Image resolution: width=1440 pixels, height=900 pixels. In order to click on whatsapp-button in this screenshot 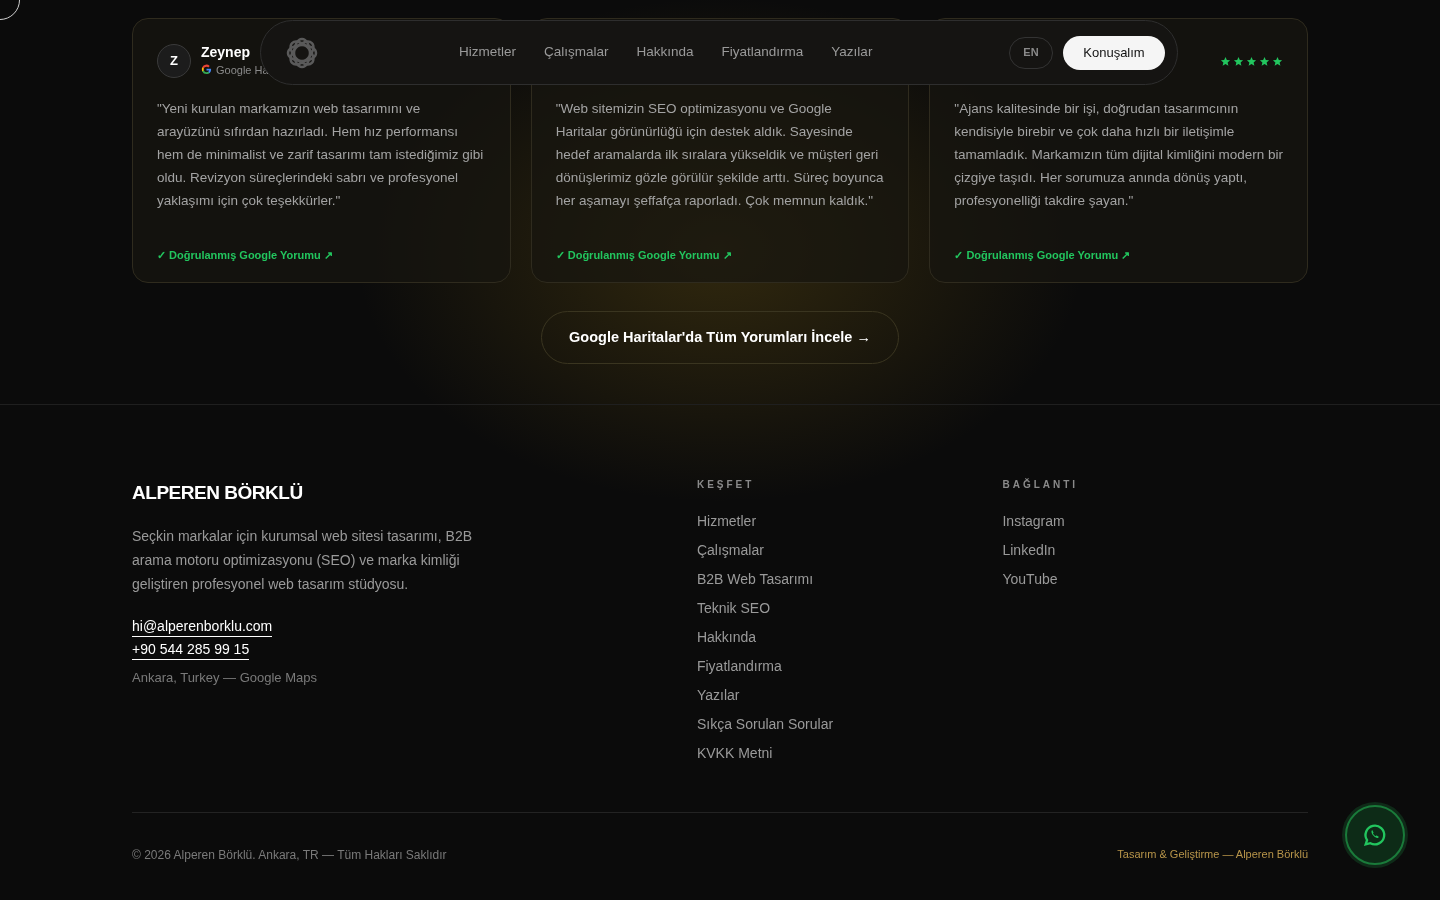, I will do `click(1375, 835)`.